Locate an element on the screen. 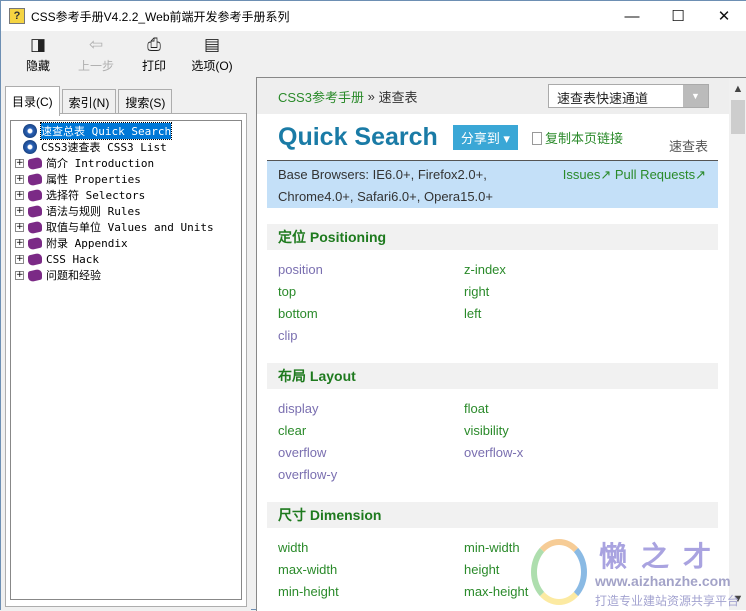  tree-item-label: 语法与规则 Rules is located at coordinates (93, 211).